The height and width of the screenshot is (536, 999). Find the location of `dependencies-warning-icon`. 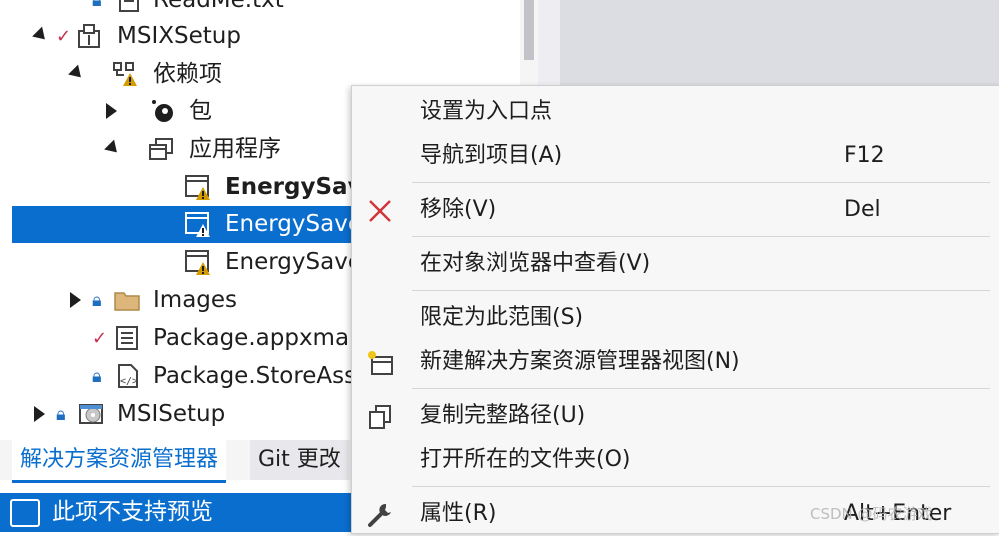

dependencies-warning-icon is located at coordinates (125, 74).